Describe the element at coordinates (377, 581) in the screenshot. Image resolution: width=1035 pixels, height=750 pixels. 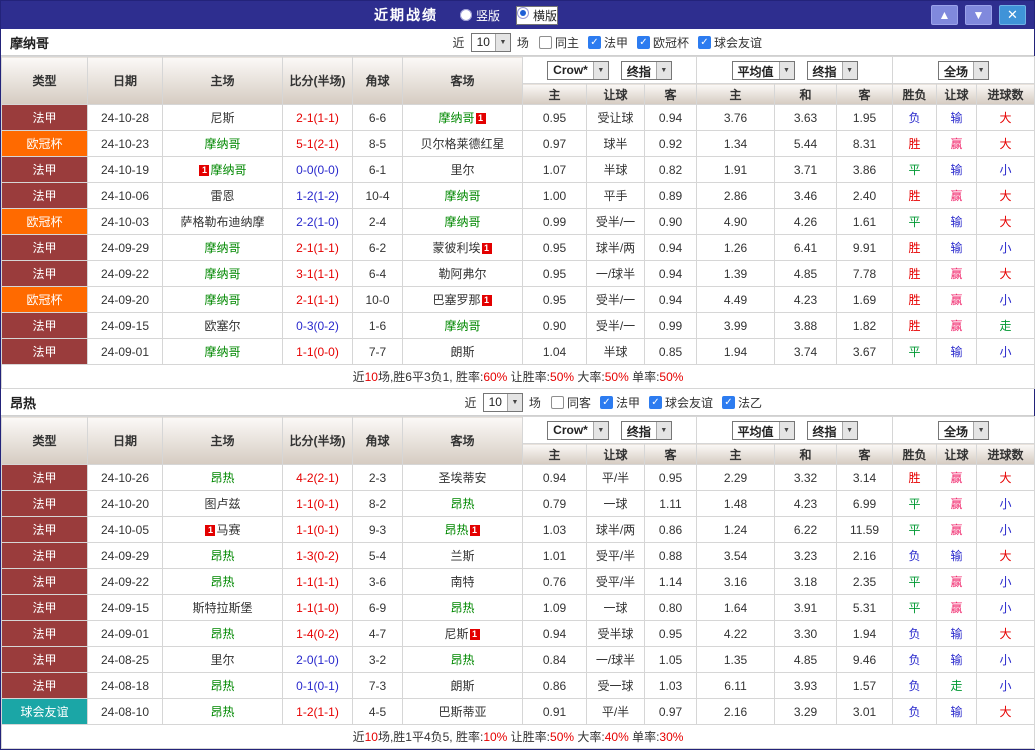
I see `corners: 3-6` at that location.